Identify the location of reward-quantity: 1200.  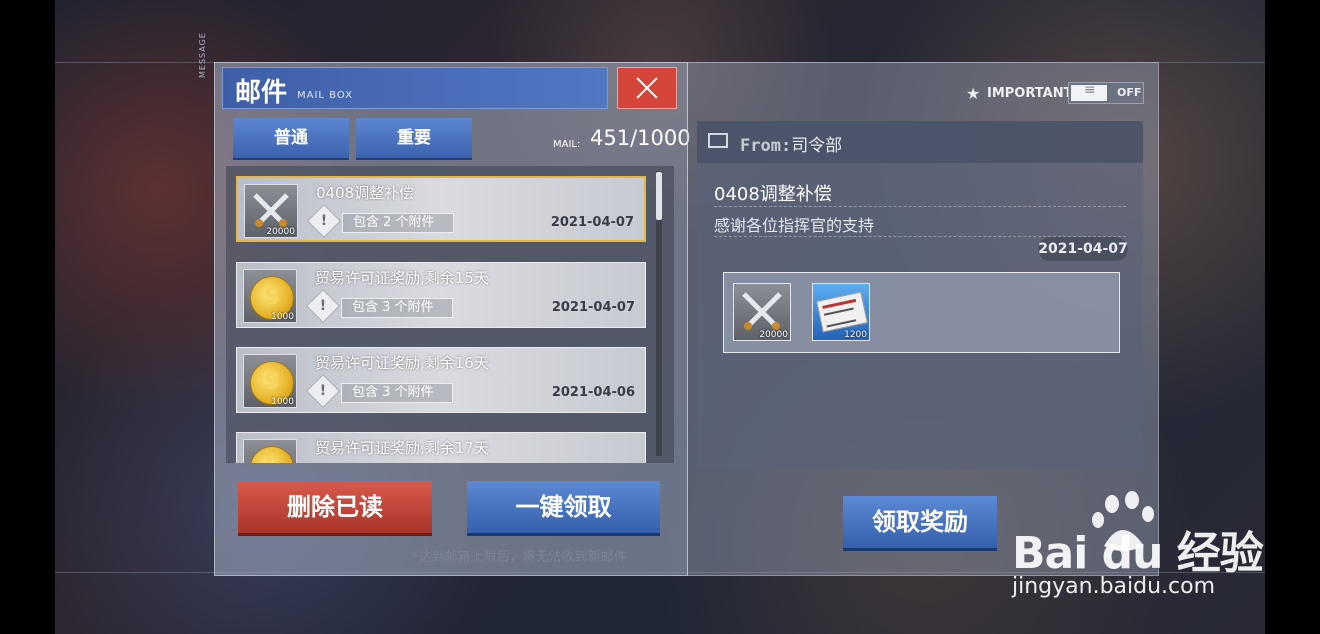
(855, 335).